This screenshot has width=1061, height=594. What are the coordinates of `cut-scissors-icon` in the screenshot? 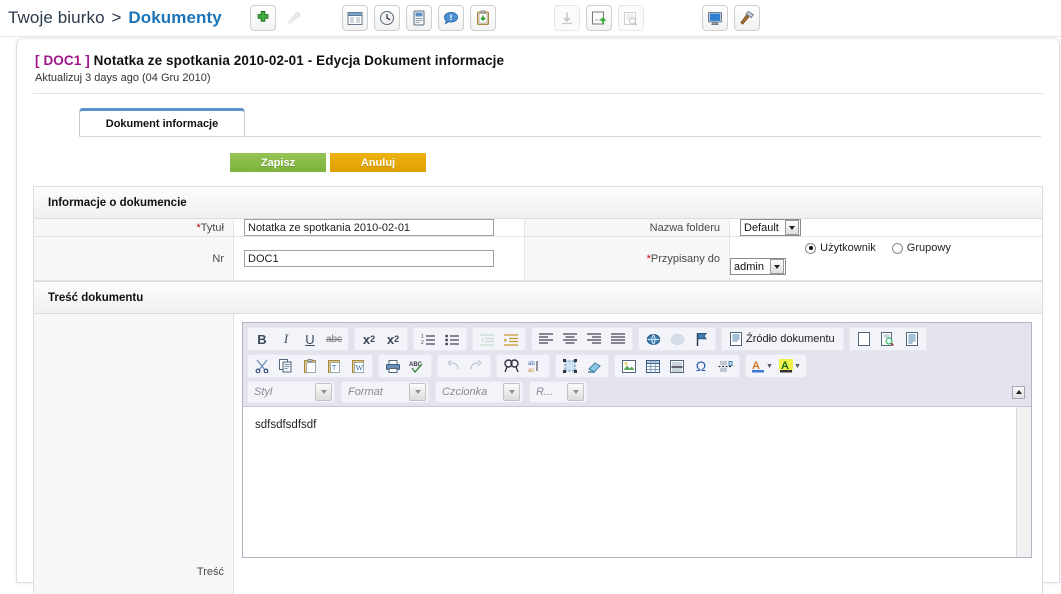 It's located at (262, 366).